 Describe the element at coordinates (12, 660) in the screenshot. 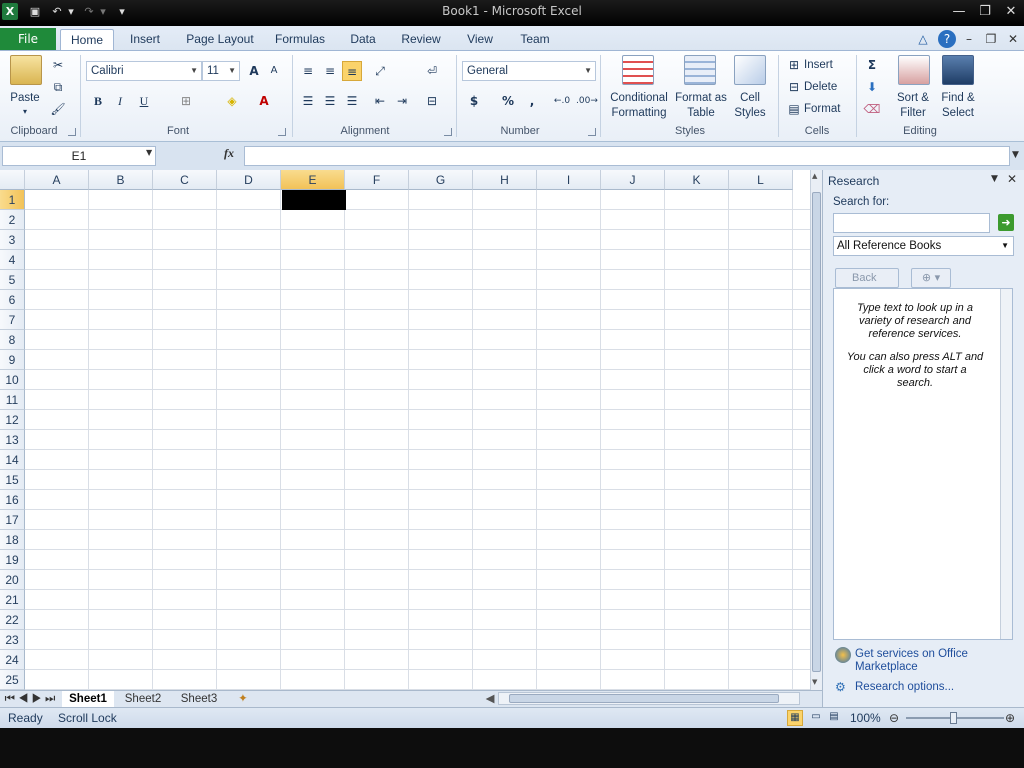

I see `row-header: 24` at that location.